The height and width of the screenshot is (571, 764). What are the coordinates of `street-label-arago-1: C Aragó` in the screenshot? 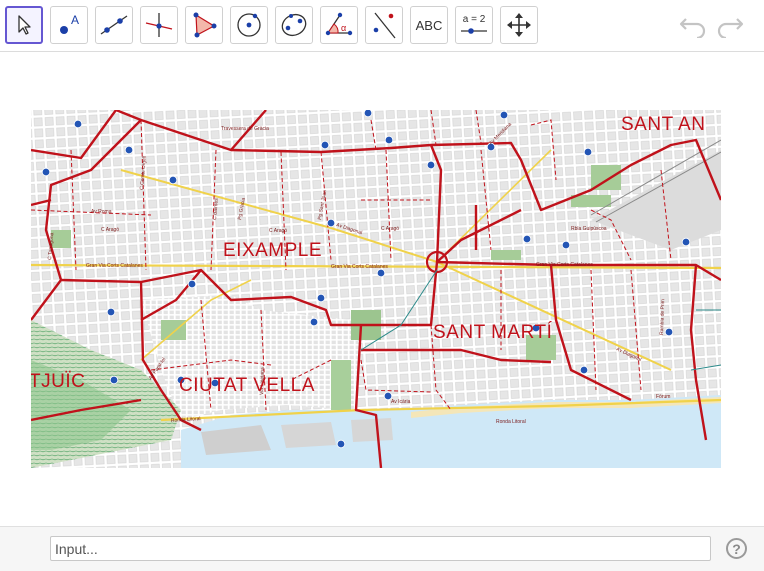 It's located at (110, 230).